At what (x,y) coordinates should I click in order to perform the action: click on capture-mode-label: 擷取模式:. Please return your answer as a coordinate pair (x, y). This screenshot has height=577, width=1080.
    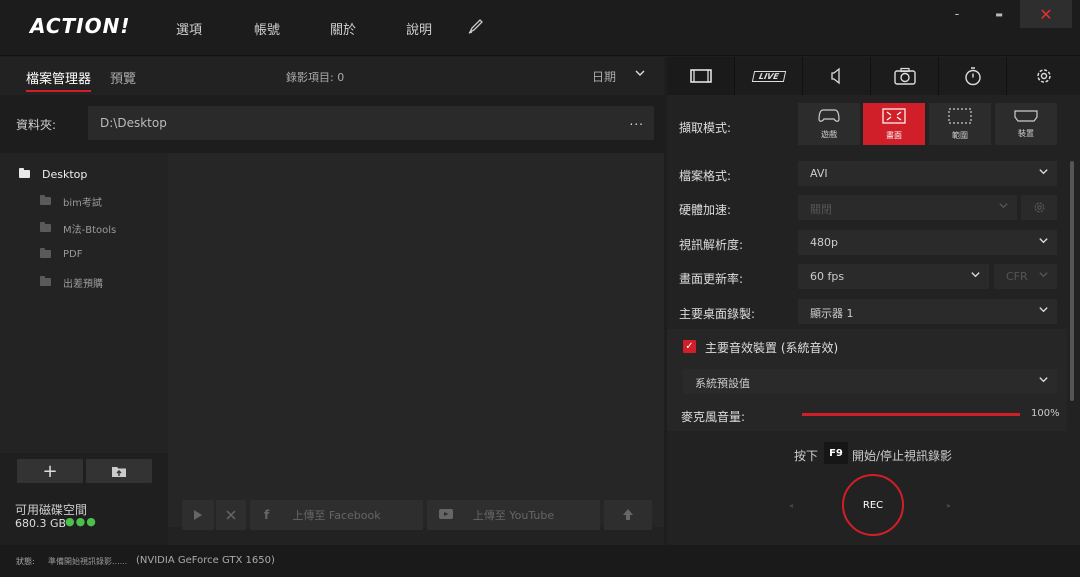
    Looking at the image, I should click on (705, 128).